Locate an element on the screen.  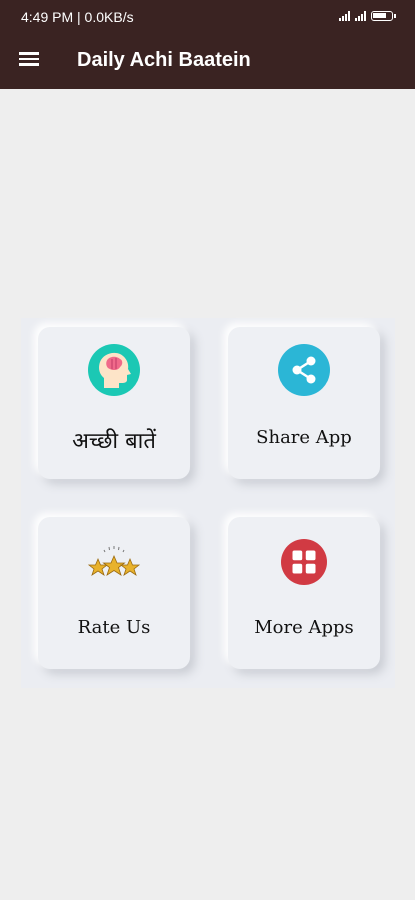
head-brain-icon is located at coordinates (114, 370).